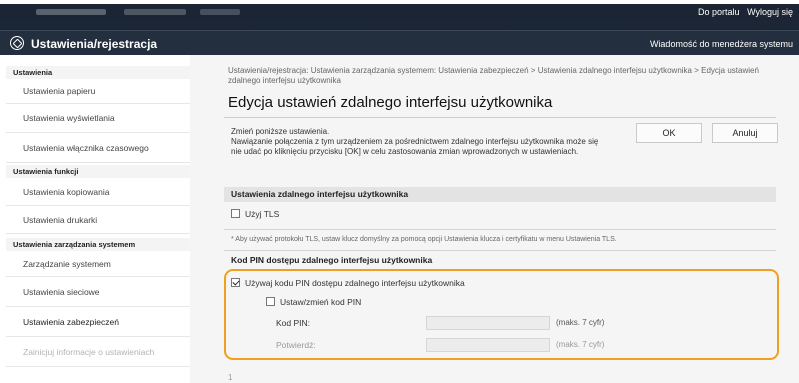  What do you see at coordinates (98, 292) in the screenshot?
I see `sidebar-item-network: Ustawienia sieciowe` at bounding box center [98, 292].